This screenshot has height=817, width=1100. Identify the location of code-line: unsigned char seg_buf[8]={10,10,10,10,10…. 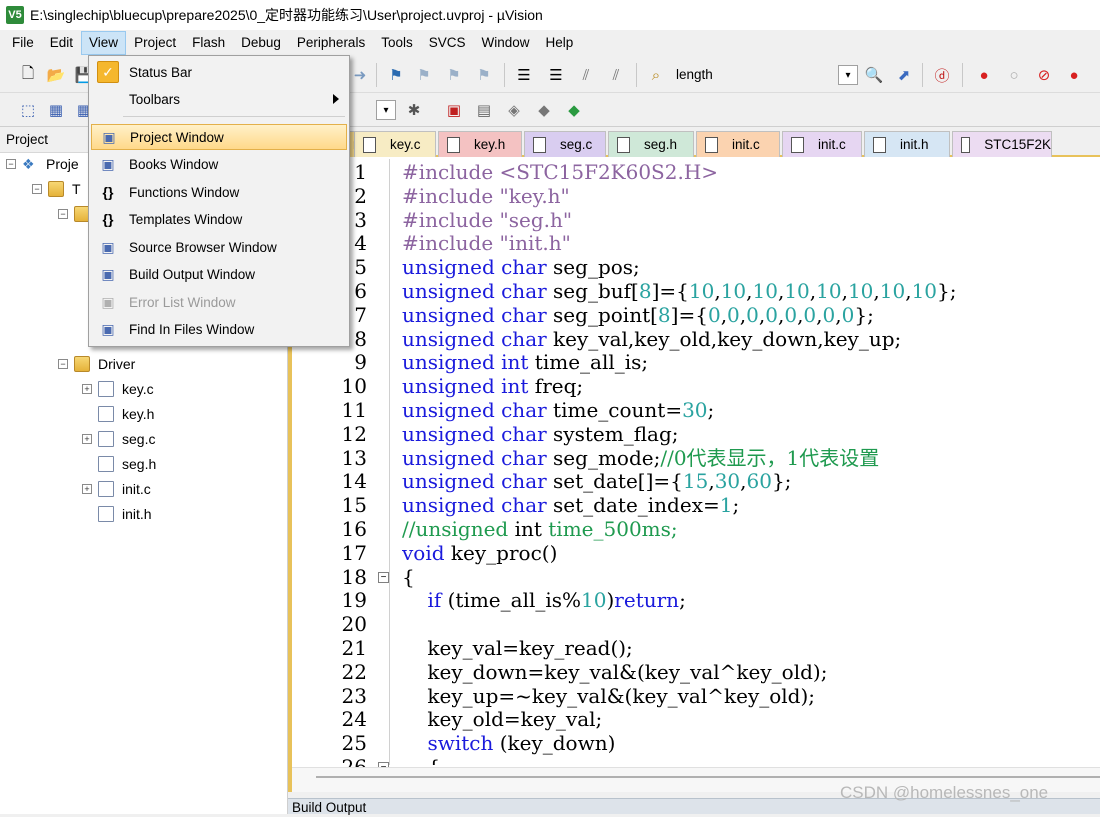
(679, 291).